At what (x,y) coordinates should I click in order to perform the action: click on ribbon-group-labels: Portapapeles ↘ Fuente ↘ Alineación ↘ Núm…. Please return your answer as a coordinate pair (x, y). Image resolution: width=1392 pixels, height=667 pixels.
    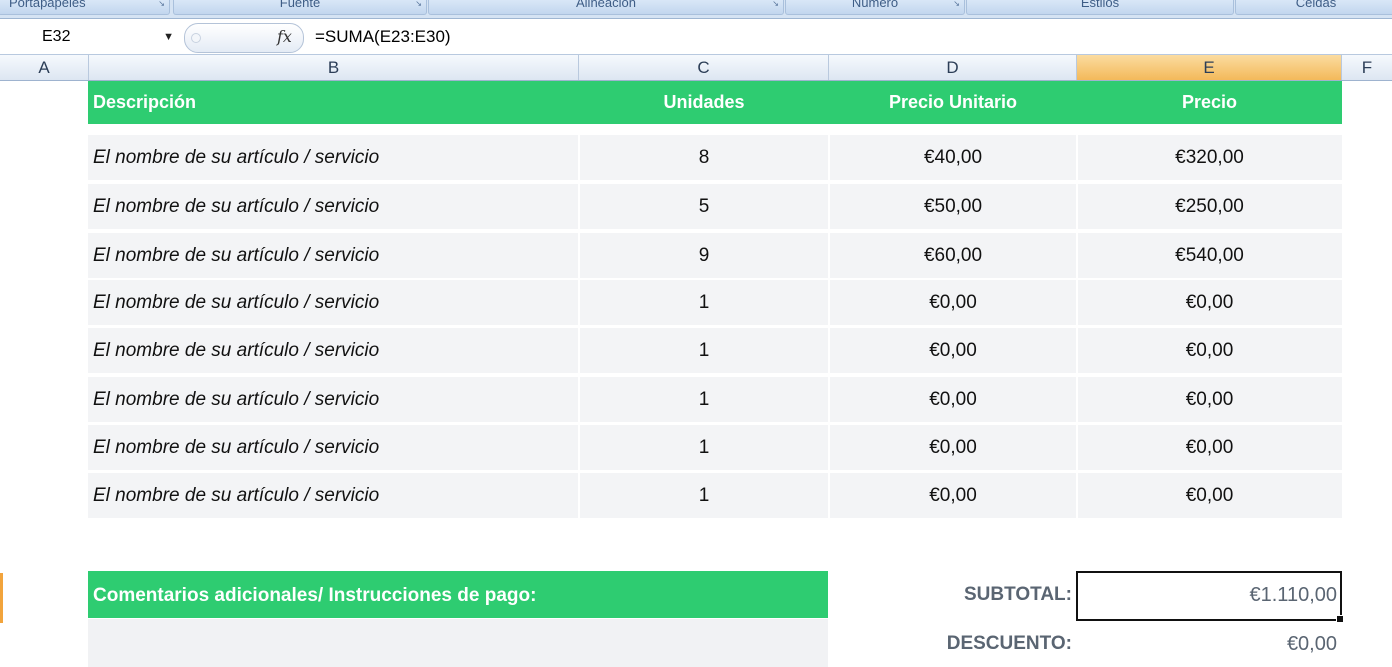
    Looking at the image, I should click on (696, 9).